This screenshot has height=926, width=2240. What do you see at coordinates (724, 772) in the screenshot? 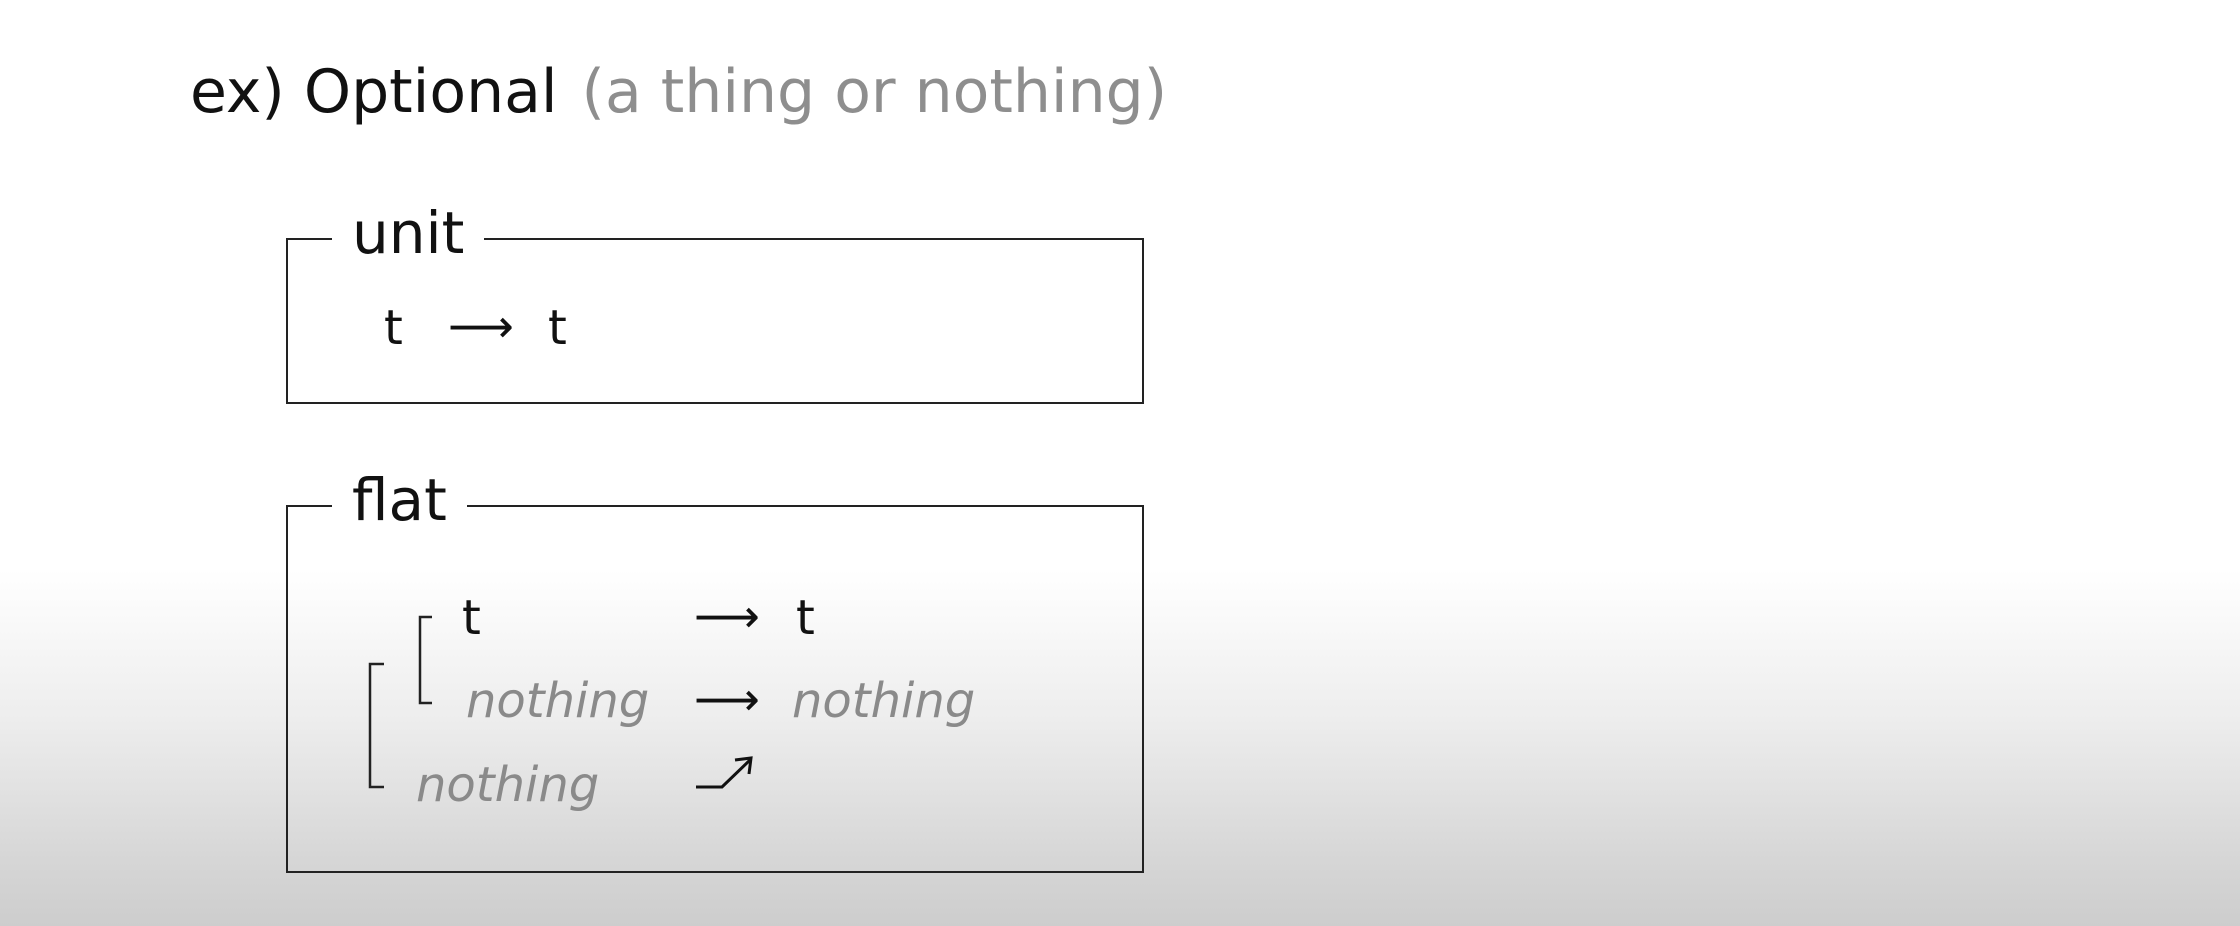
I see `merge-arrow-icon` at bounding box center [724, 772].